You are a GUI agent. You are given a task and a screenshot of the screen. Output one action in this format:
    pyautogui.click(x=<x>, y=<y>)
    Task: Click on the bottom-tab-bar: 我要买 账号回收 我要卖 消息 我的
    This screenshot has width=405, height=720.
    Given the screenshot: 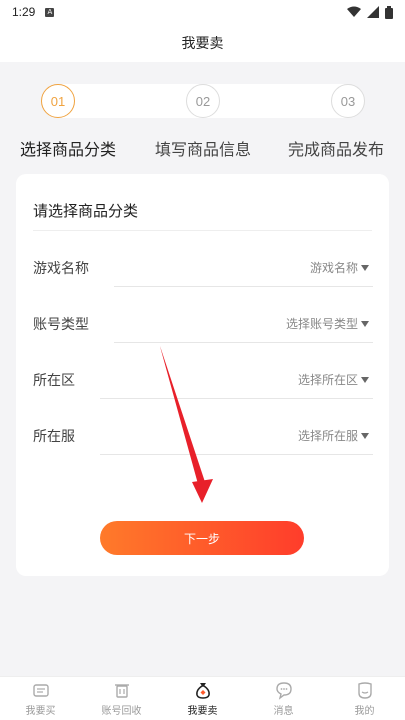 What is the action you would take?
    pyautogui.click(x=202, y=698)
    